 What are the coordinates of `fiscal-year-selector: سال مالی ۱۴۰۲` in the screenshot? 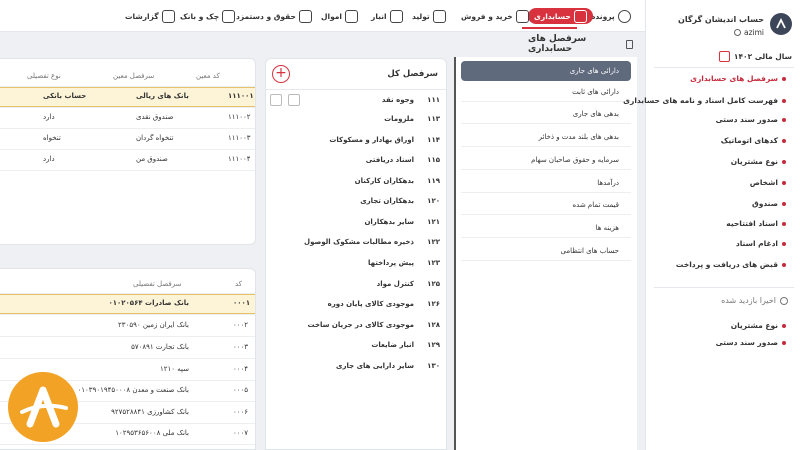 It's located at (755, 56).